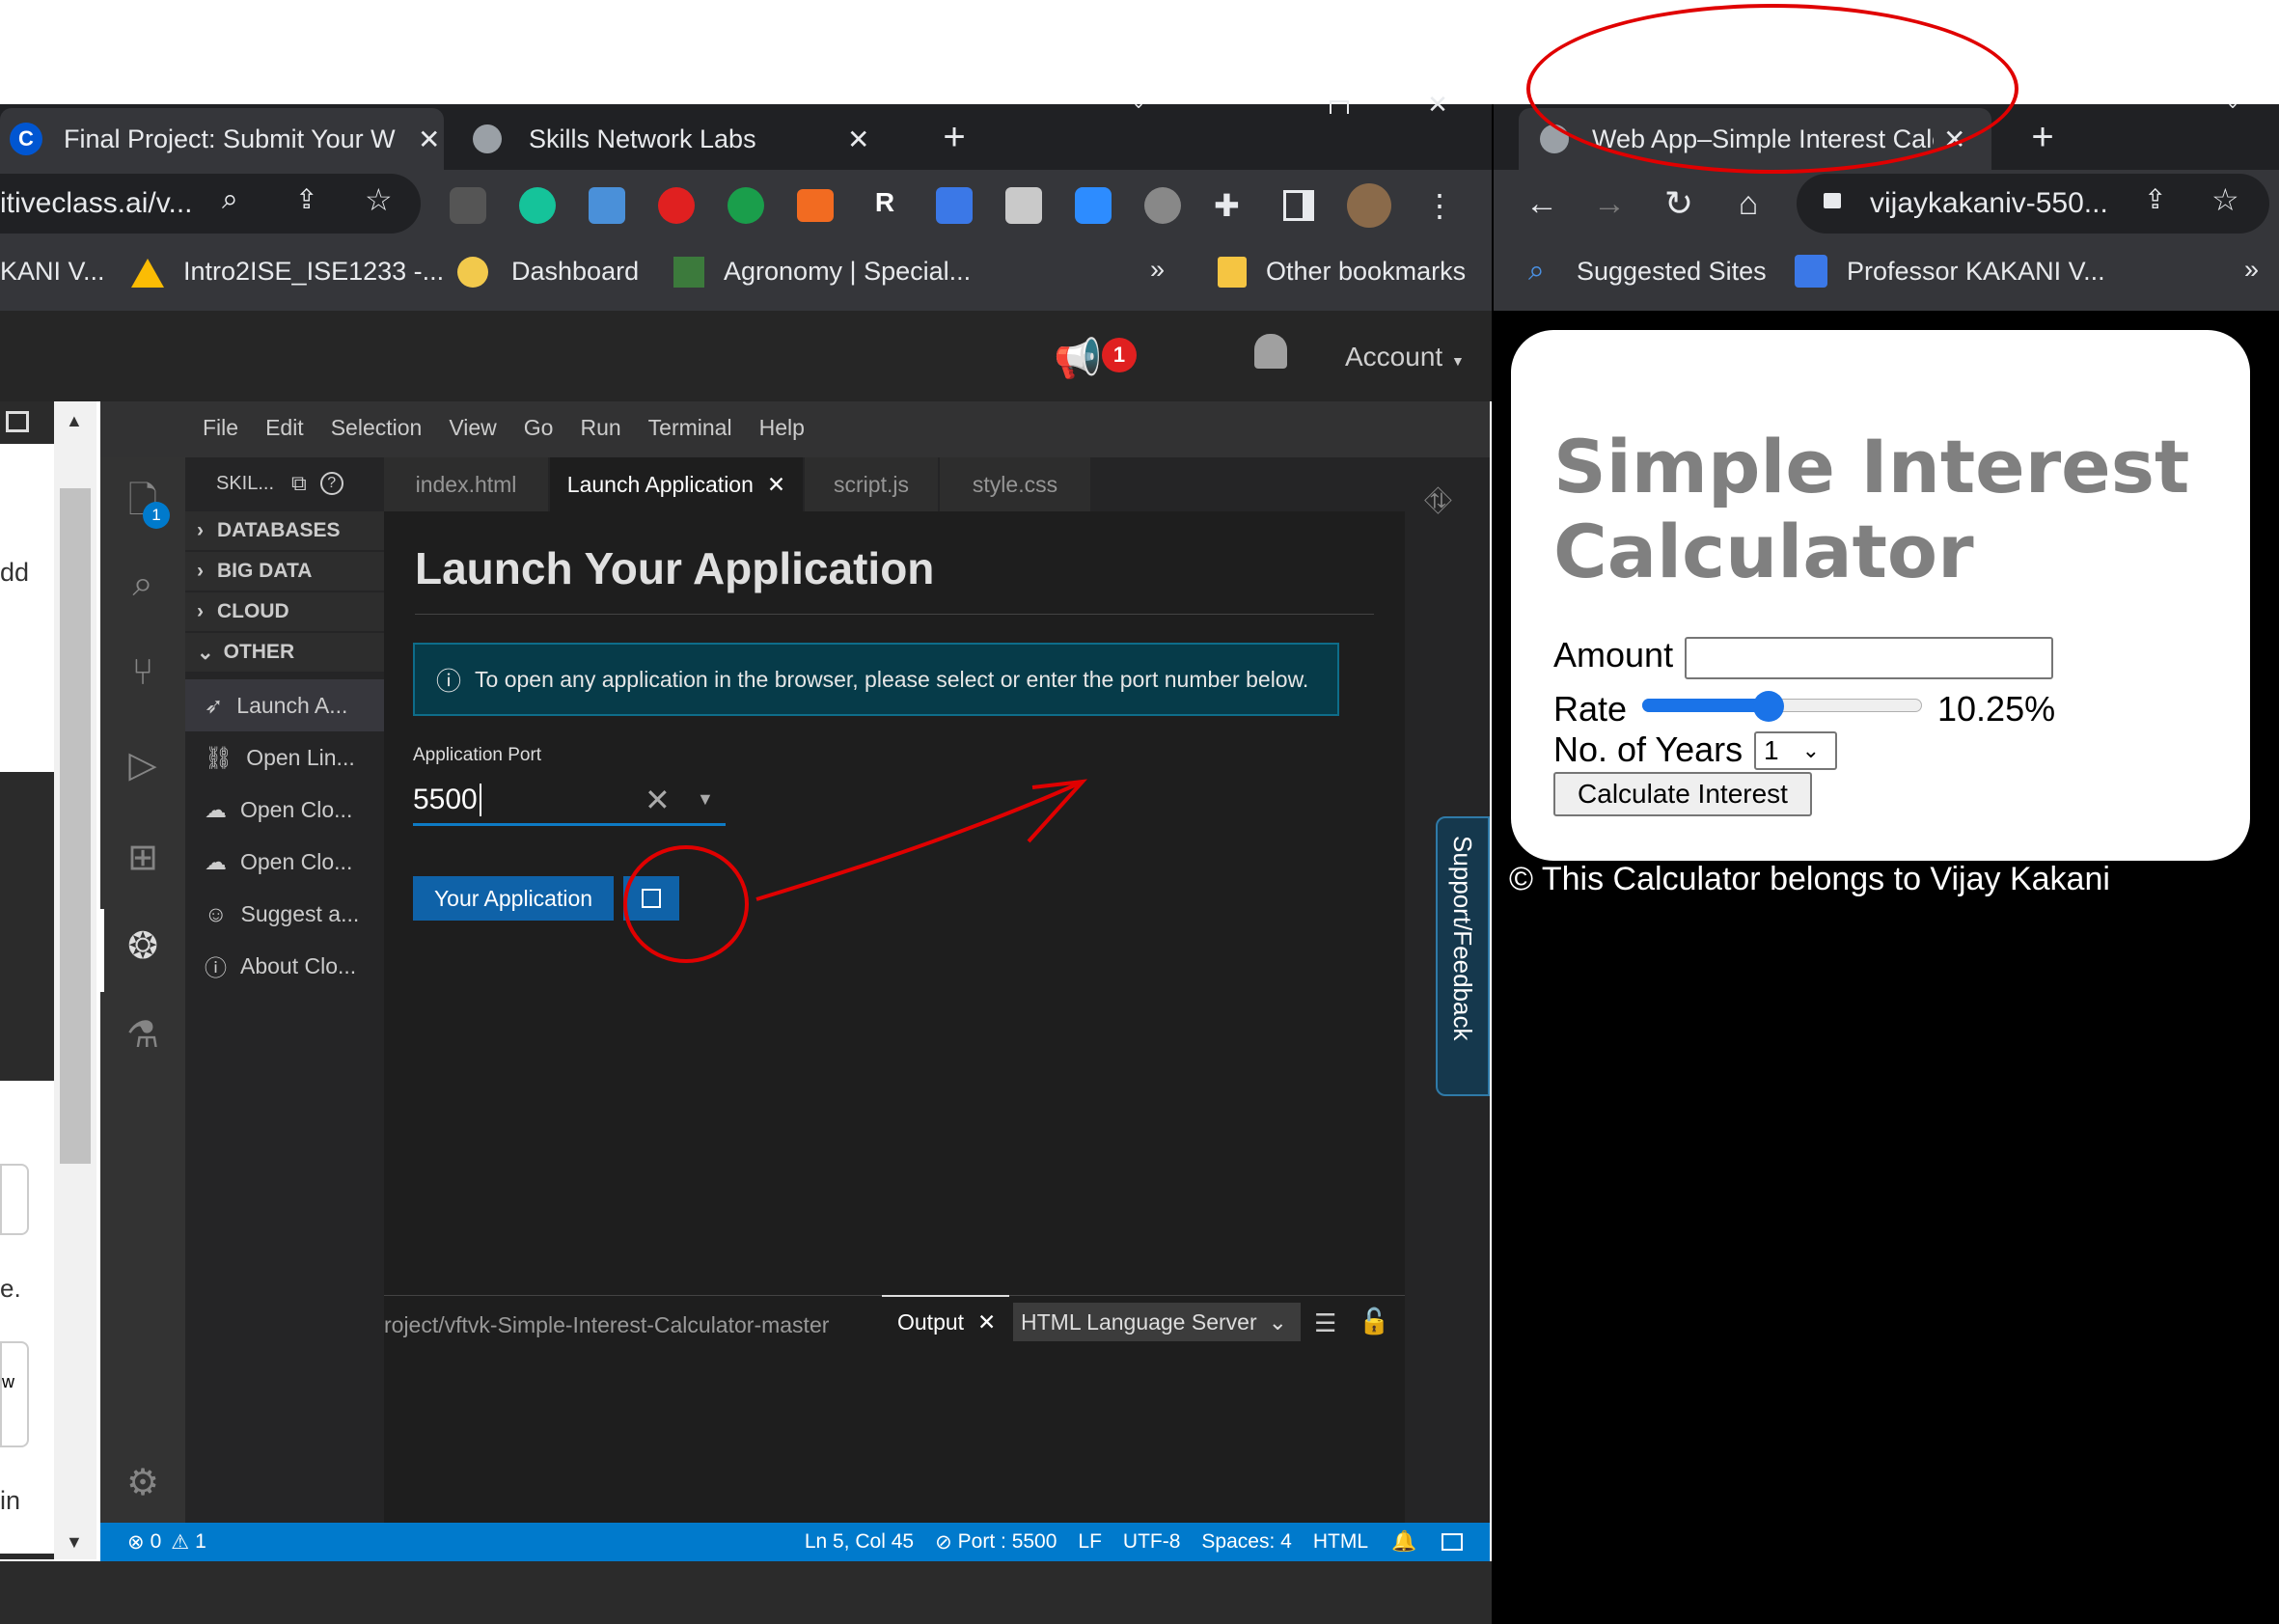 The height and width of the screenshot is (1624, 2279). I want to click on run-debug-icon: ▷, so click(142, 765).